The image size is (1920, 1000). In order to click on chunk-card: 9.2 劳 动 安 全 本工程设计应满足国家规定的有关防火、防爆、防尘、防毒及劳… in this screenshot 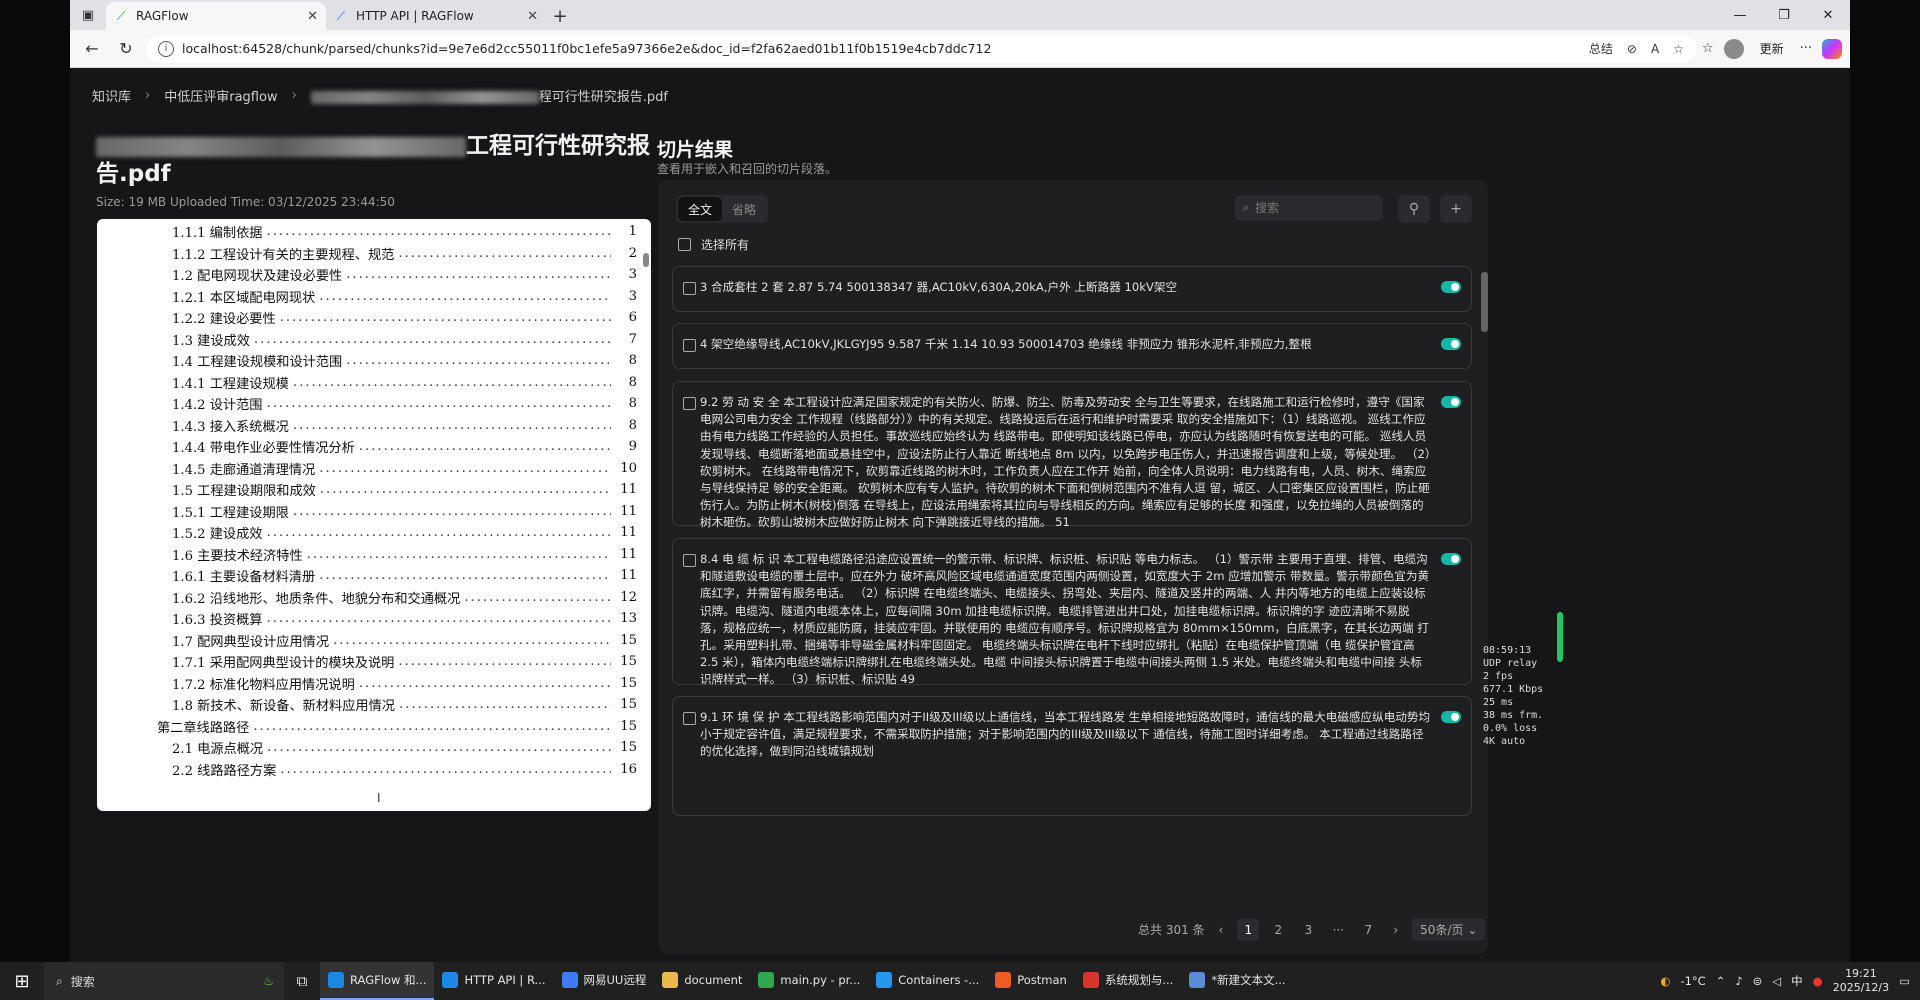, I will do `click(1072, 455)`.